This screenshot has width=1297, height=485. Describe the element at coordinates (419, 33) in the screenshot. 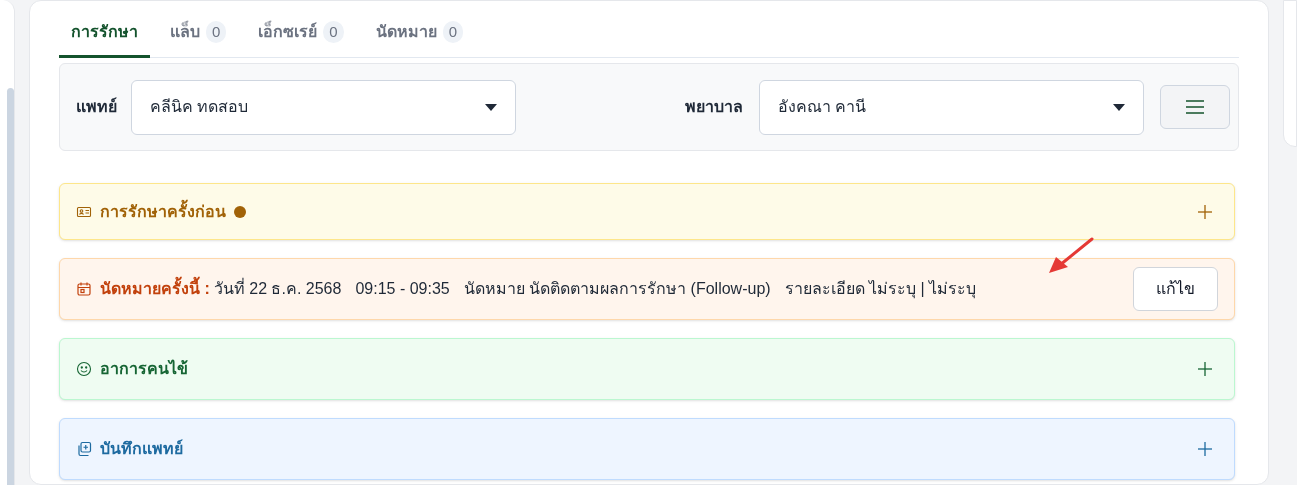

I see `tab: นัดหมาย 0` at that location.